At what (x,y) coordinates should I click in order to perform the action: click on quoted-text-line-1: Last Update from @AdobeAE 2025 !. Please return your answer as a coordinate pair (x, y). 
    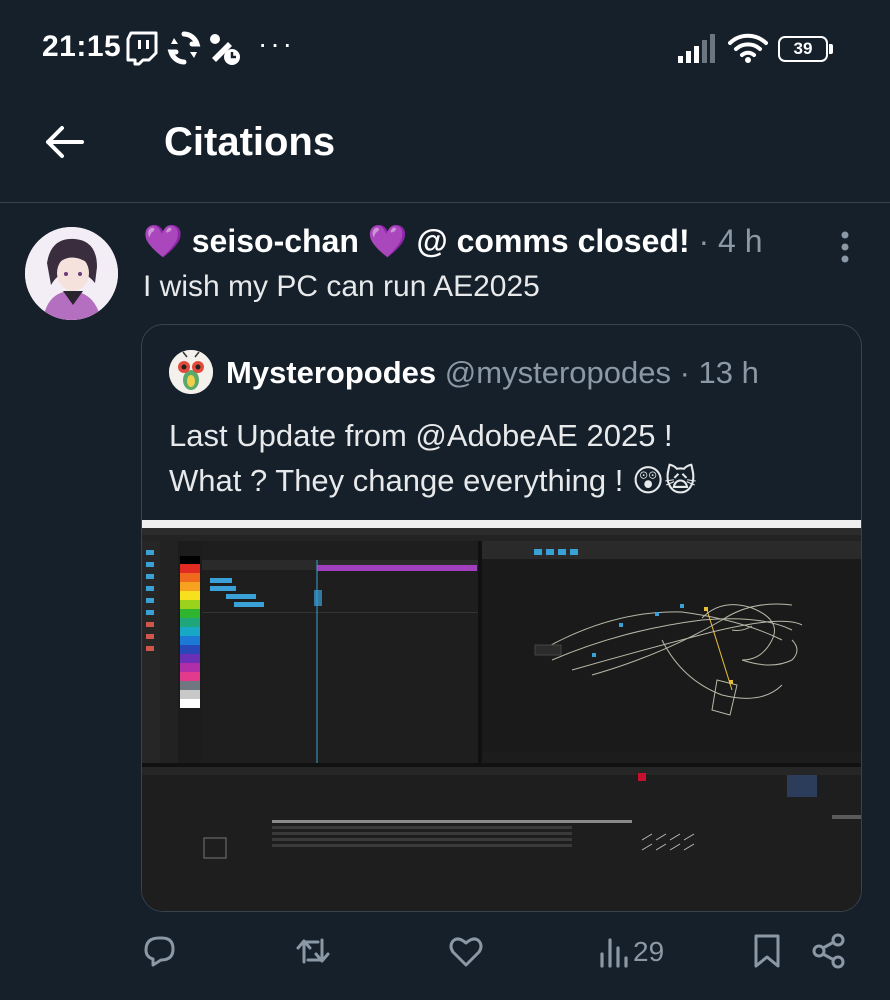
    Looking at the image, I should click on (421, 435).